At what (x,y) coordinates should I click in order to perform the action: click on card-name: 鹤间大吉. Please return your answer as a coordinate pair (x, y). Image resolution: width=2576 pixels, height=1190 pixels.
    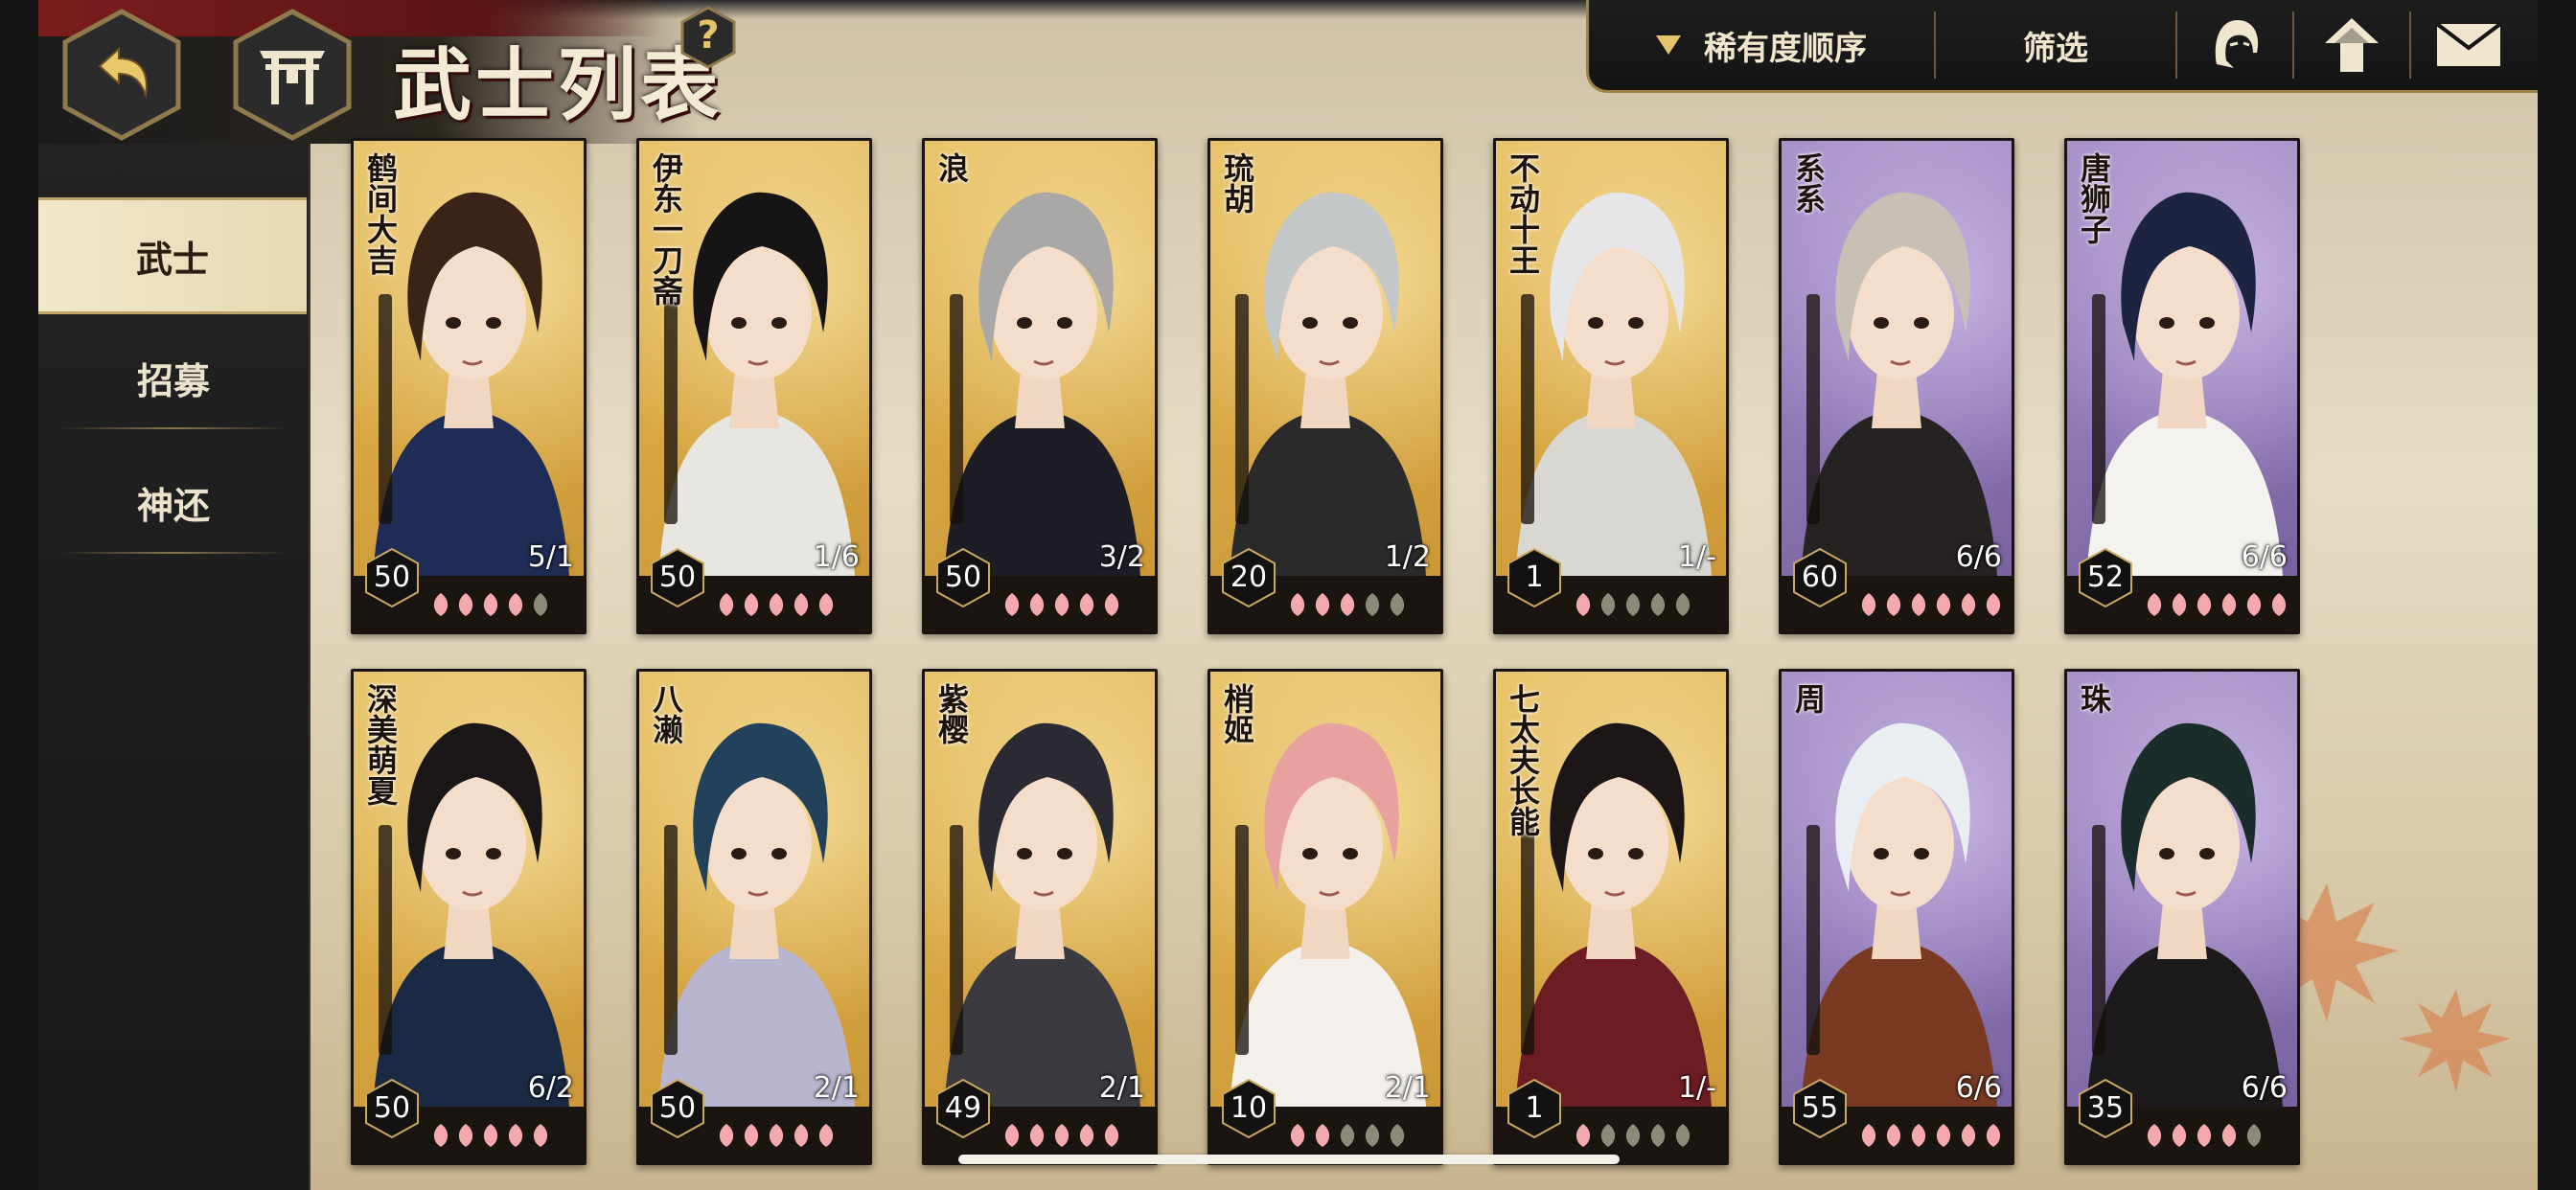
    Looking at the image, I should click on (380, 214).